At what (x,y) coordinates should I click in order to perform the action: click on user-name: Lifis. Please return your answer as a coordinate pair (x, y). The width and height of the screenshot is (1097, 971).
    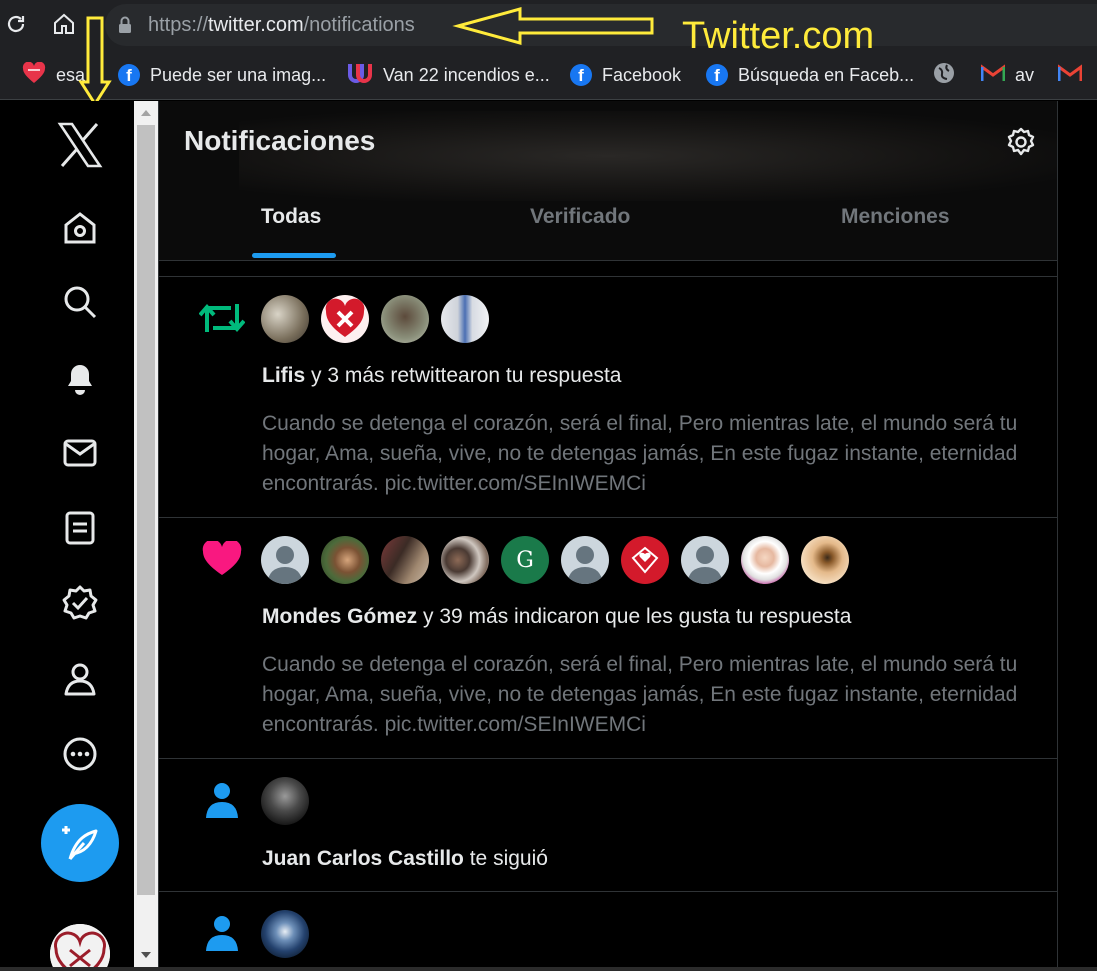
    Looking at the image, I should click on (283, 375).